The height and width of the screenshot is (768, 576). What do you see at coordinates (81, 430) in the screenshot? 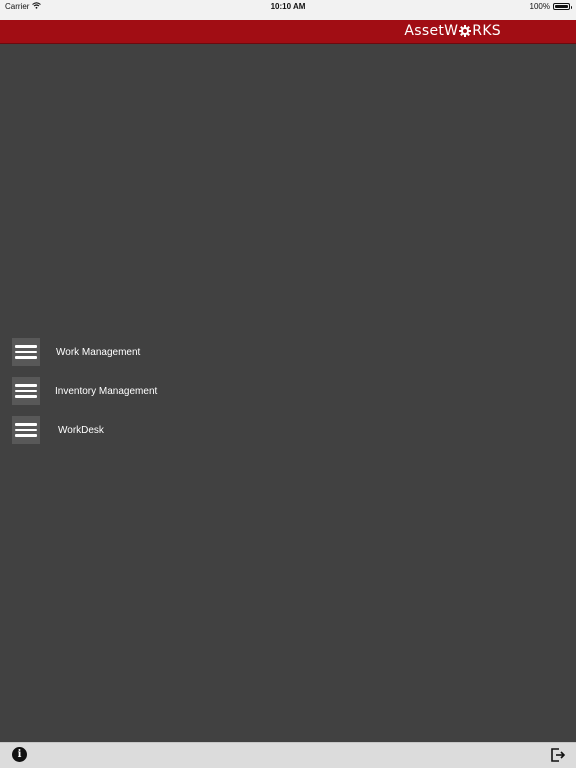
I see `menu-item-label: WorkDesk` at bounding box center [81, 430].